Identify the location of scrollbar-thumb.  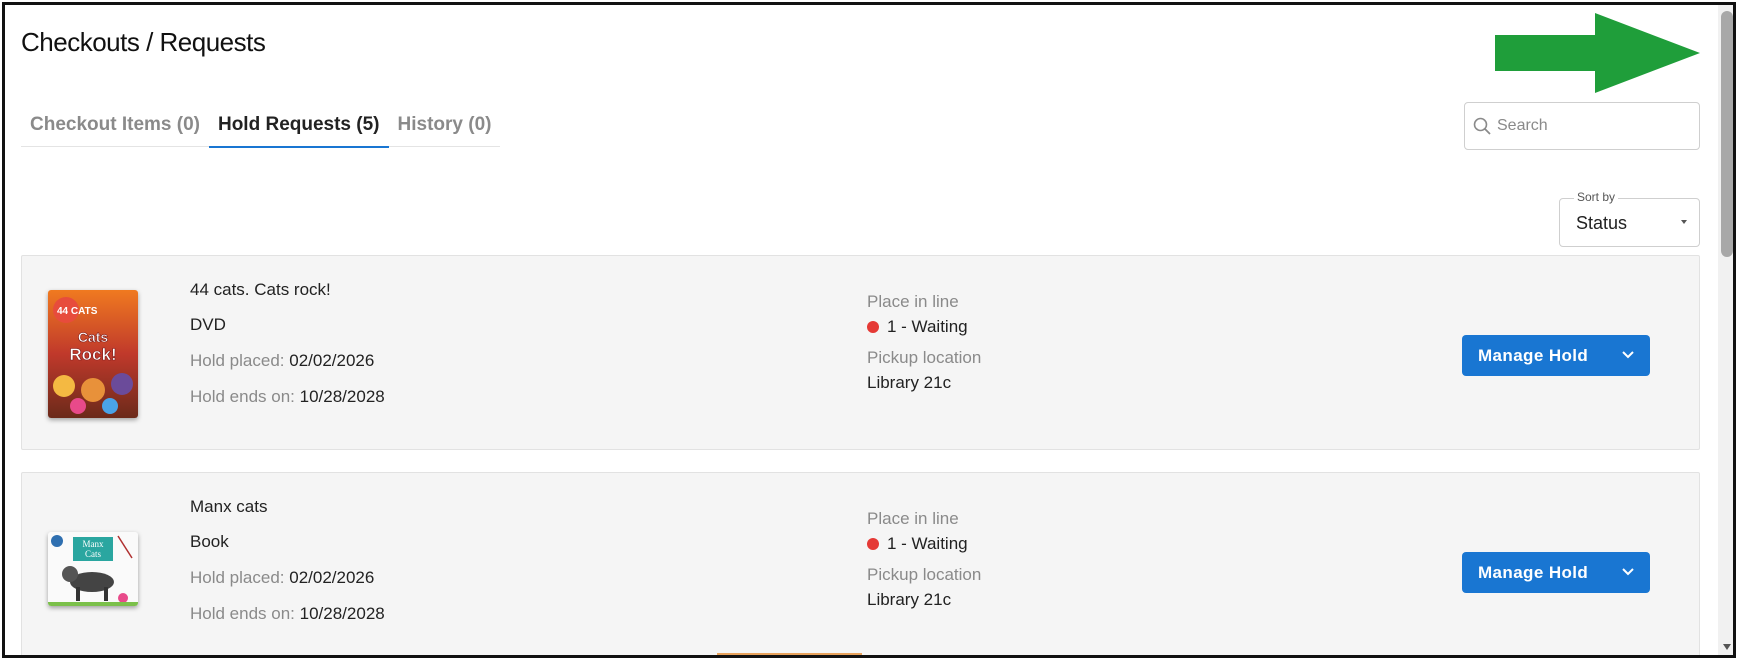
(1727, 134).